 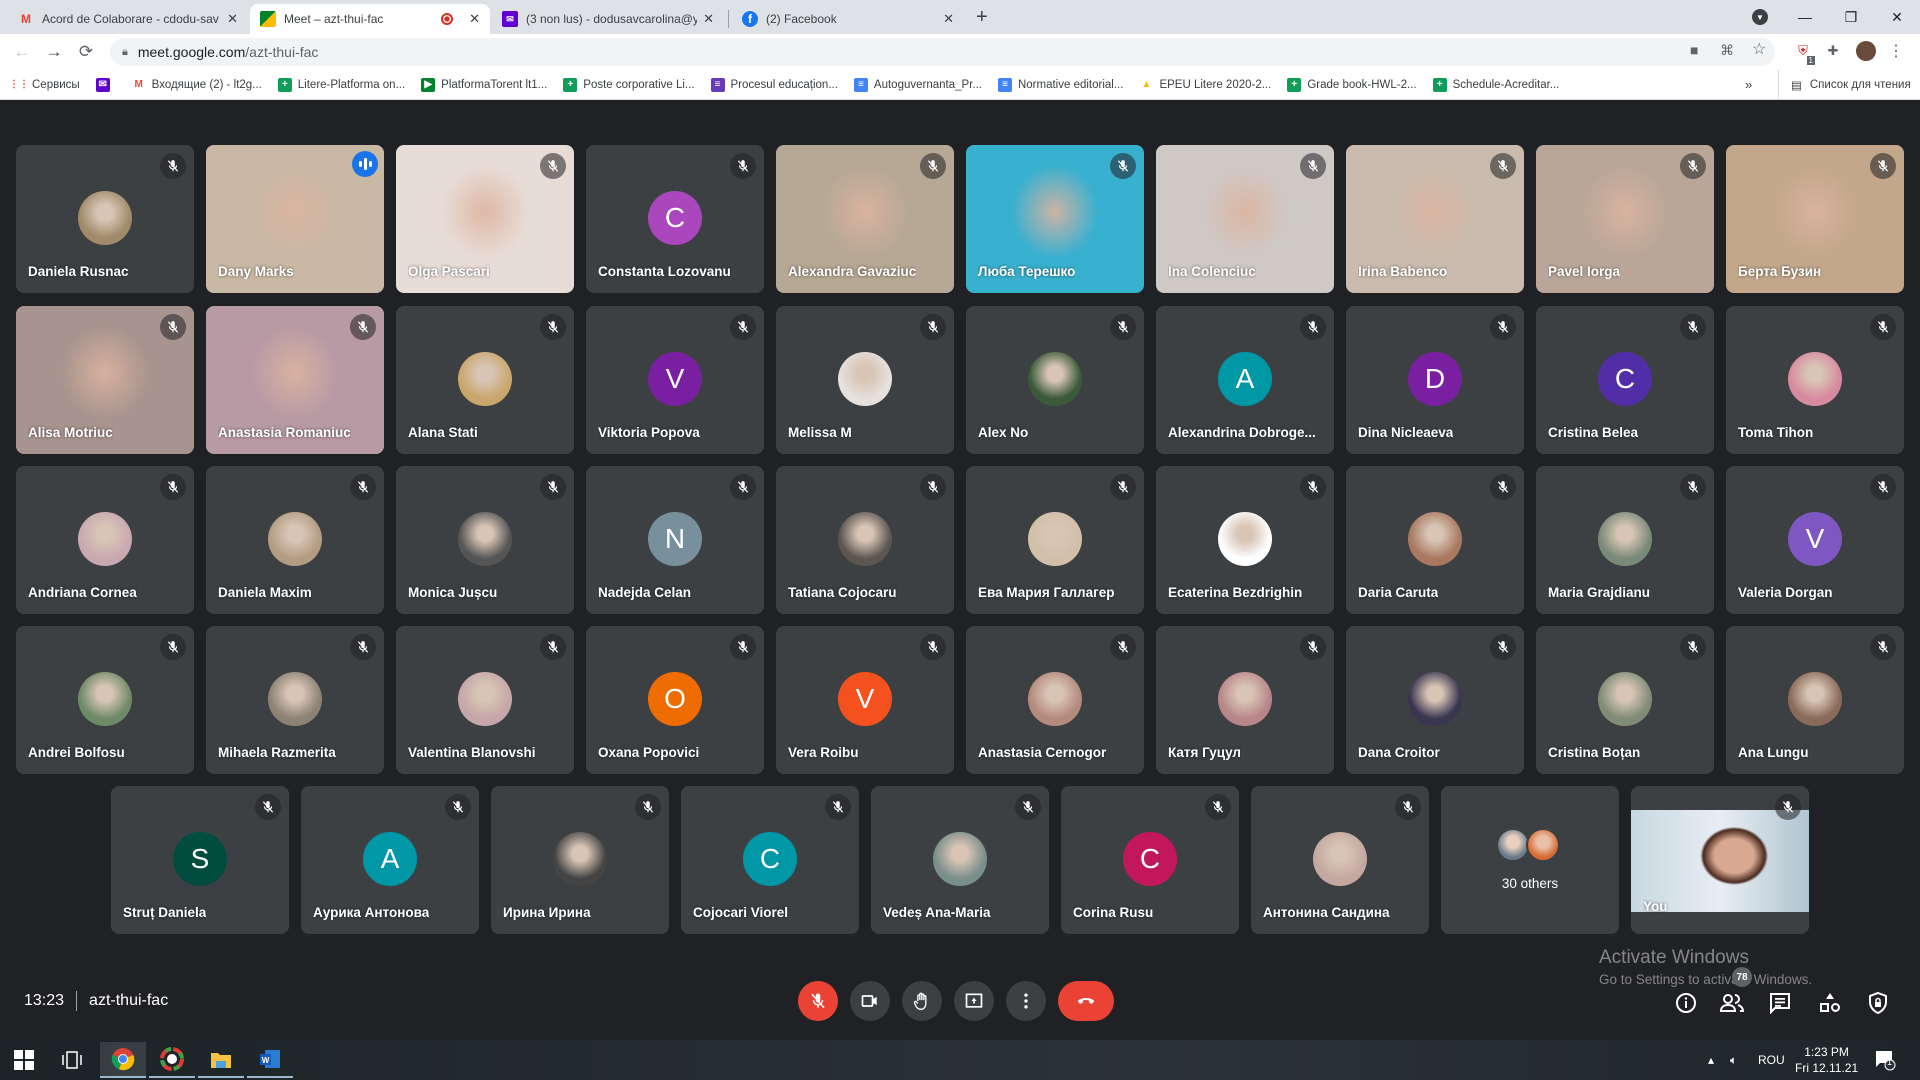 I want to click on reading-list-button: ▤ Список для чтения, so click(x=1844, y=85).